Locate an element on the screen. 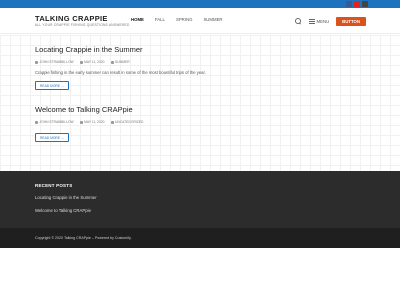 The height and width of the screenshot is (300, 400). nav-item-summer: SUMMER is located at coordinates (212, 19).